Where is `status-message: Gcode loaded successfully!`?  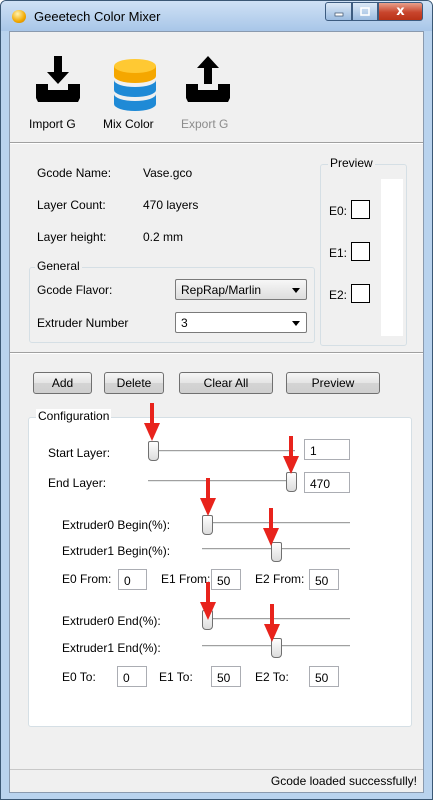
status-message: Gcode loaded successfully! is located at coordinates (343, 781).